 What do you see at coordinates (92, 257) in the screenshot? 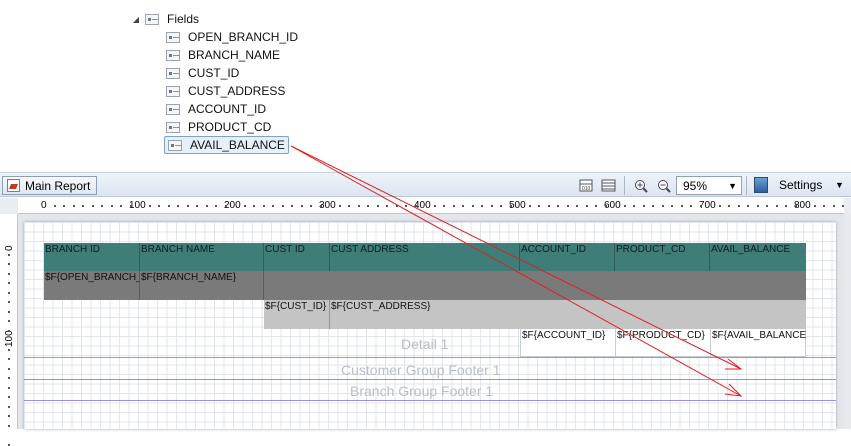
I see `column-header-cell: BRANCH ID` at bounding box center [92, 257].